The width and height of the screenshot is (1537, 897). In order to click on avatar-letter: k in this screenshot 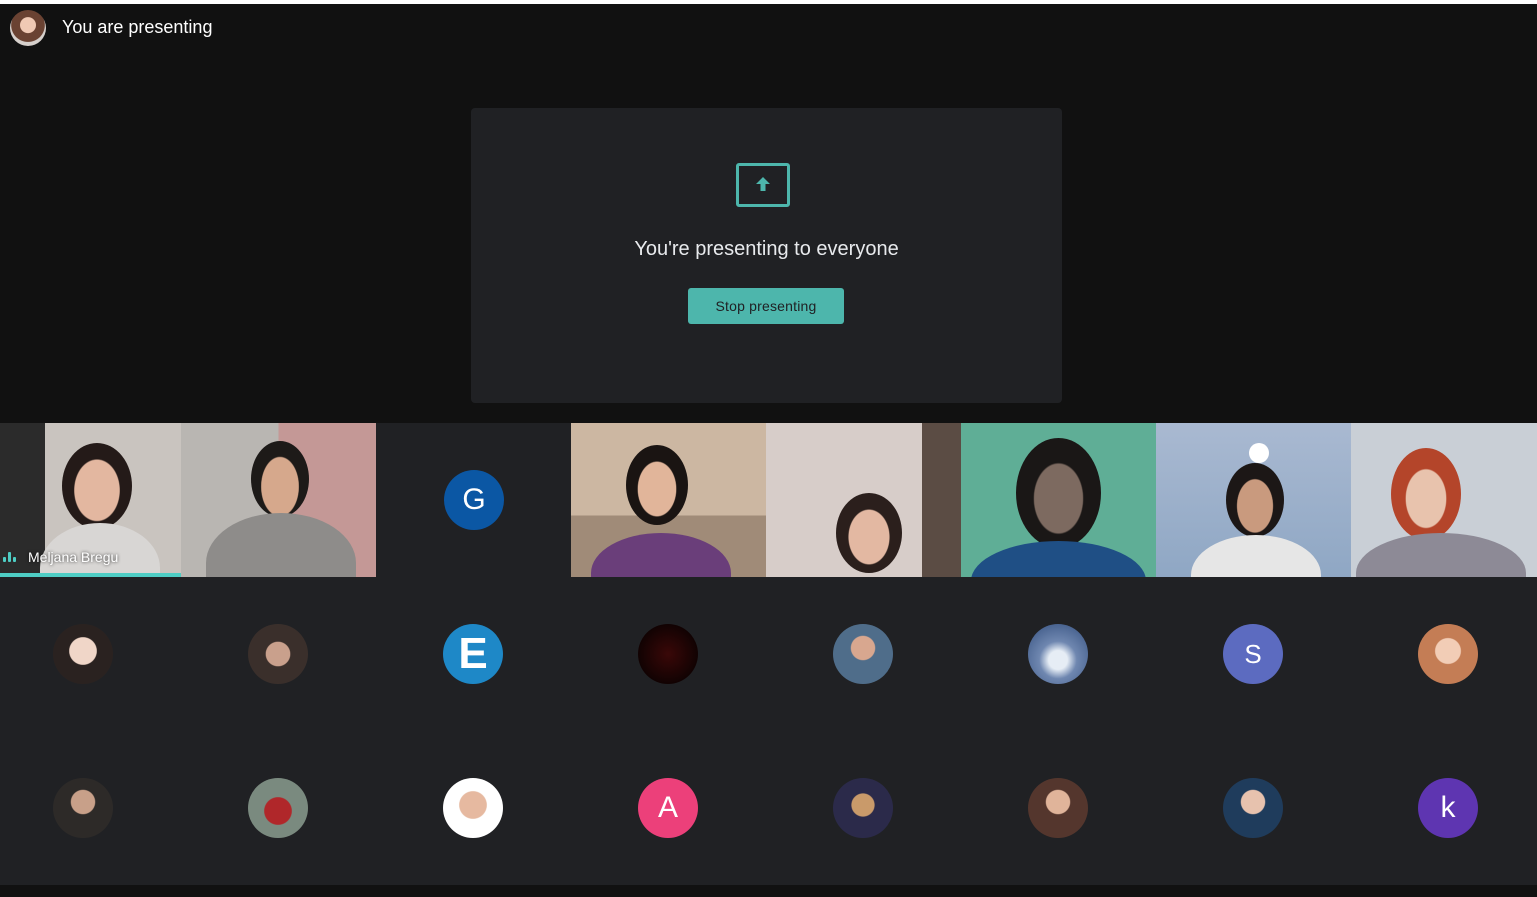, I will do `click(1448, 808)`.